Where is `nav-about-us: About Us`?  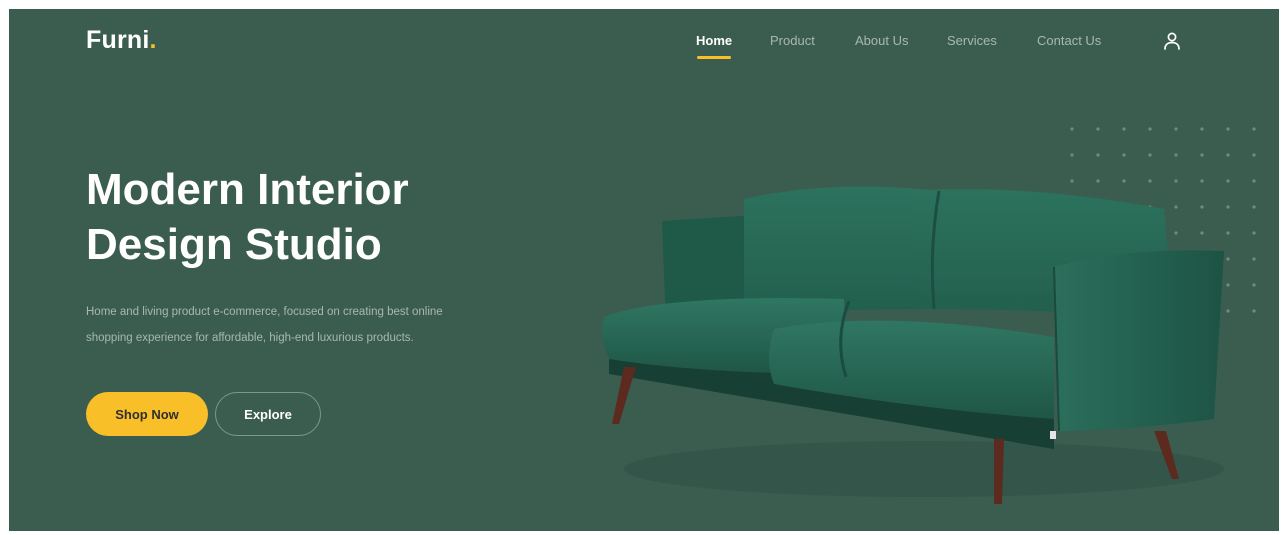
nav-about-us: About Us is located at coordinates (881, 40).